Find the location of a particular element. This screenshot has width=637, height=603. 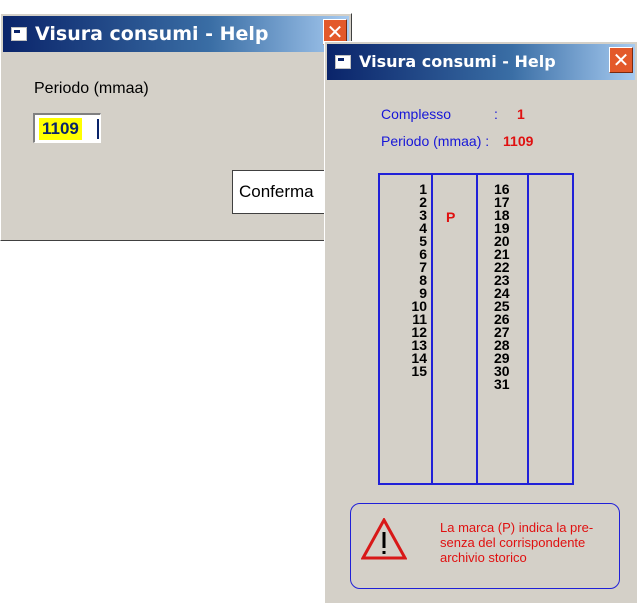

warning-triangle-icon is located at coordinates (384, 539).